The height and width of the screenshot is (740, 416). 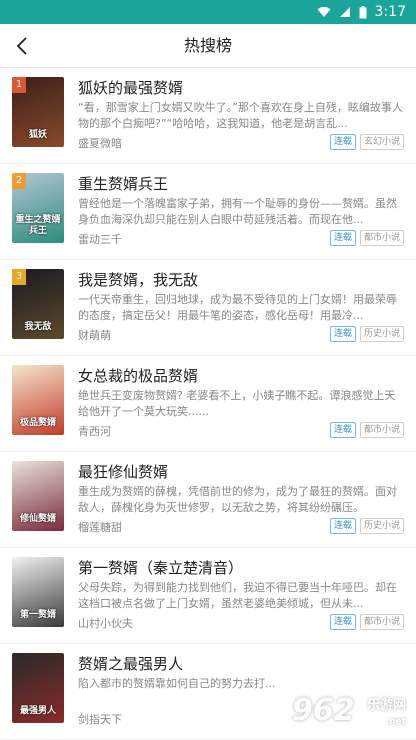 I want to click on book-title: 我是赘婿，我无敌, so click(x=138, y=280).